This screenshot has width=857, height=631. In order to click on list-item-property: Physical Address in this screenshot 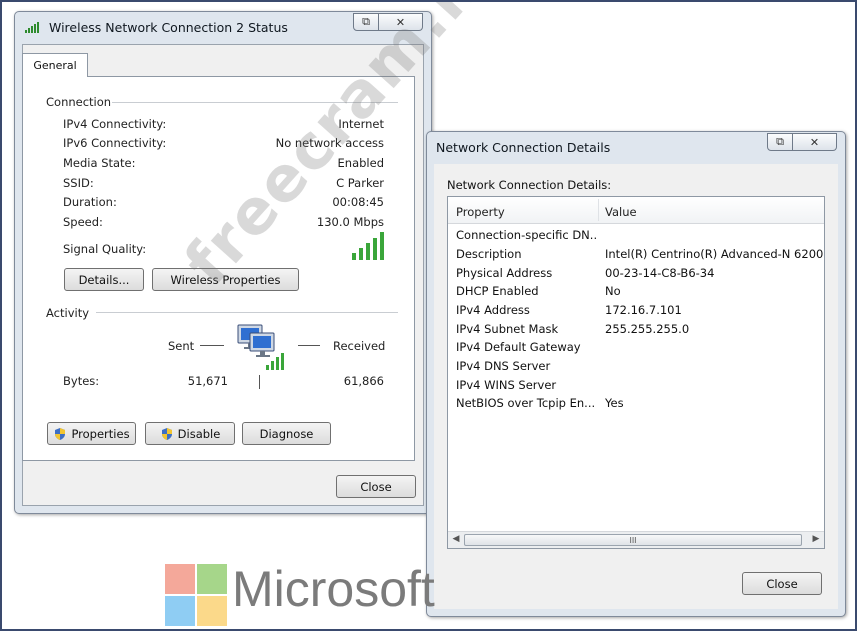, I will do `click(504, 273)`.